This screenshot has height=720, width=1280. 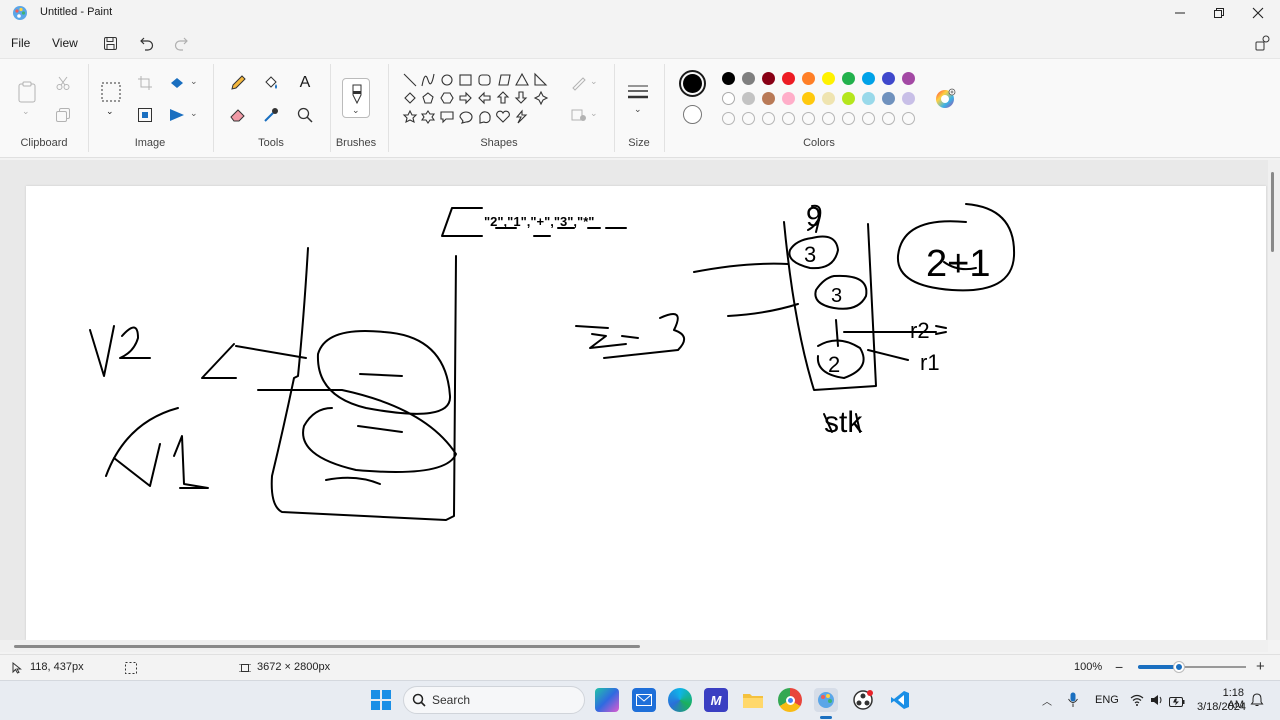 What do you see at coordinates (1263, 43) in the screenshot?
I see `share-icon` at bounding box center [1263, 43].